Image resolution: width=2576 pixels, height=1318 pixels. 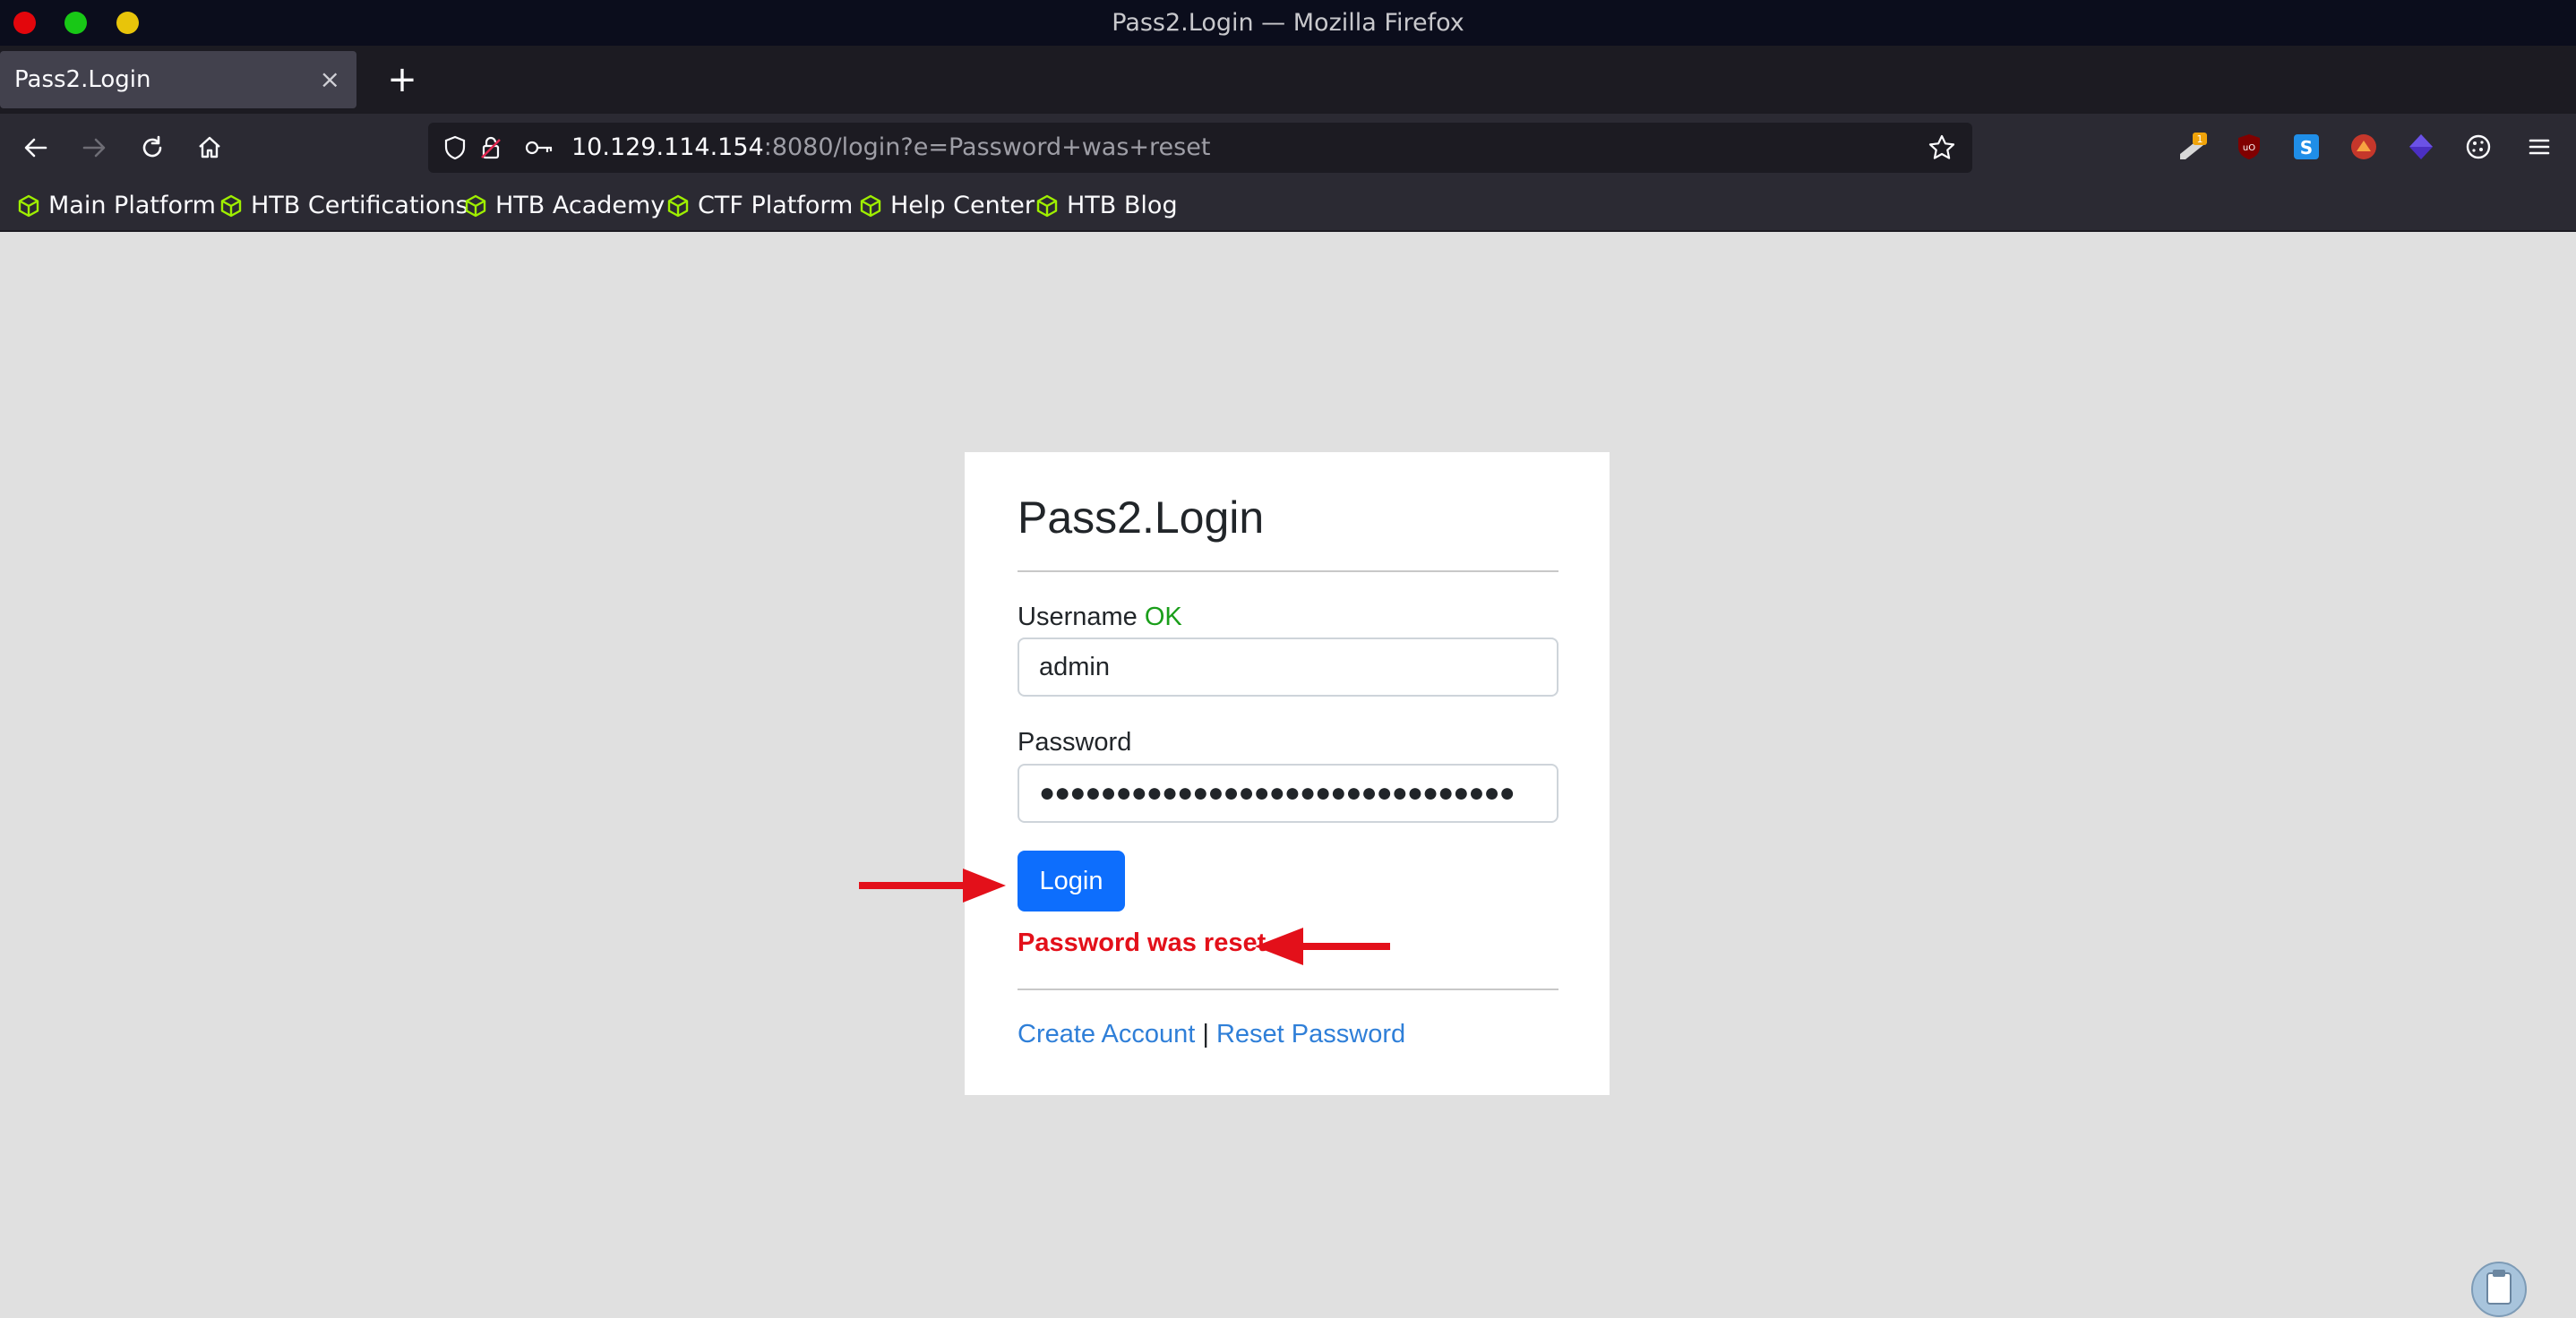 I want to click on forward-arrow-icon, so click(x=94, y=148).